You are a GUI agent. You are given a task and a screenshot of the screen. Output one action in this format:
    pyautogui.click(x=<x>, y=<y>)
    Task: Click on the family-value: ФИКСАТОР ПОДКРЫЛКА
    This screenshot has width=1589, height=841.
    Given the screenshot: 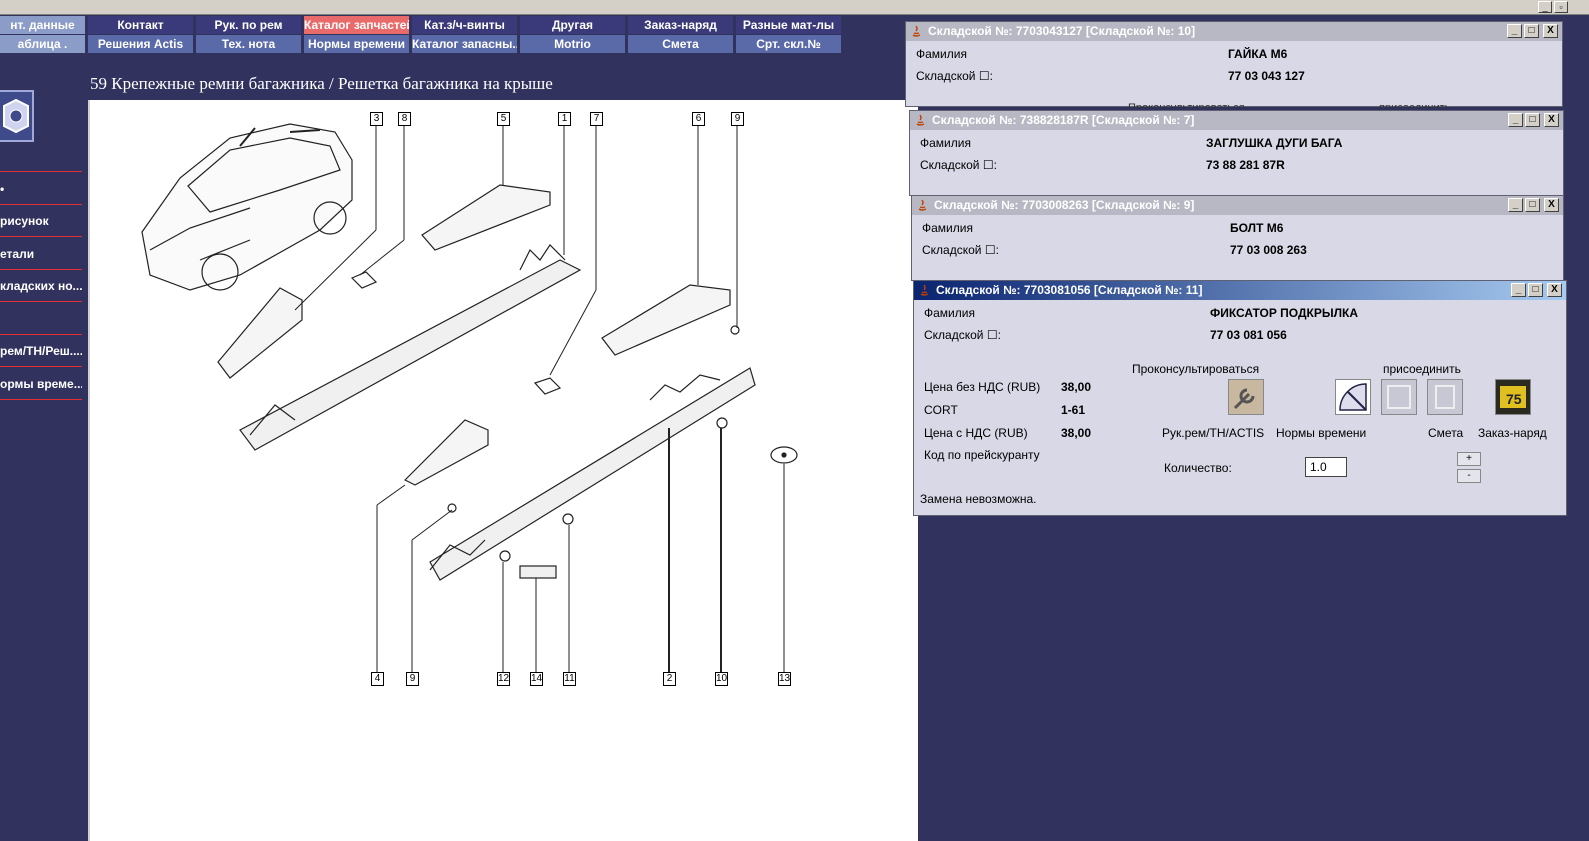 What is the action you would take?
    pyautogui.click(x=1284, y=313)
    